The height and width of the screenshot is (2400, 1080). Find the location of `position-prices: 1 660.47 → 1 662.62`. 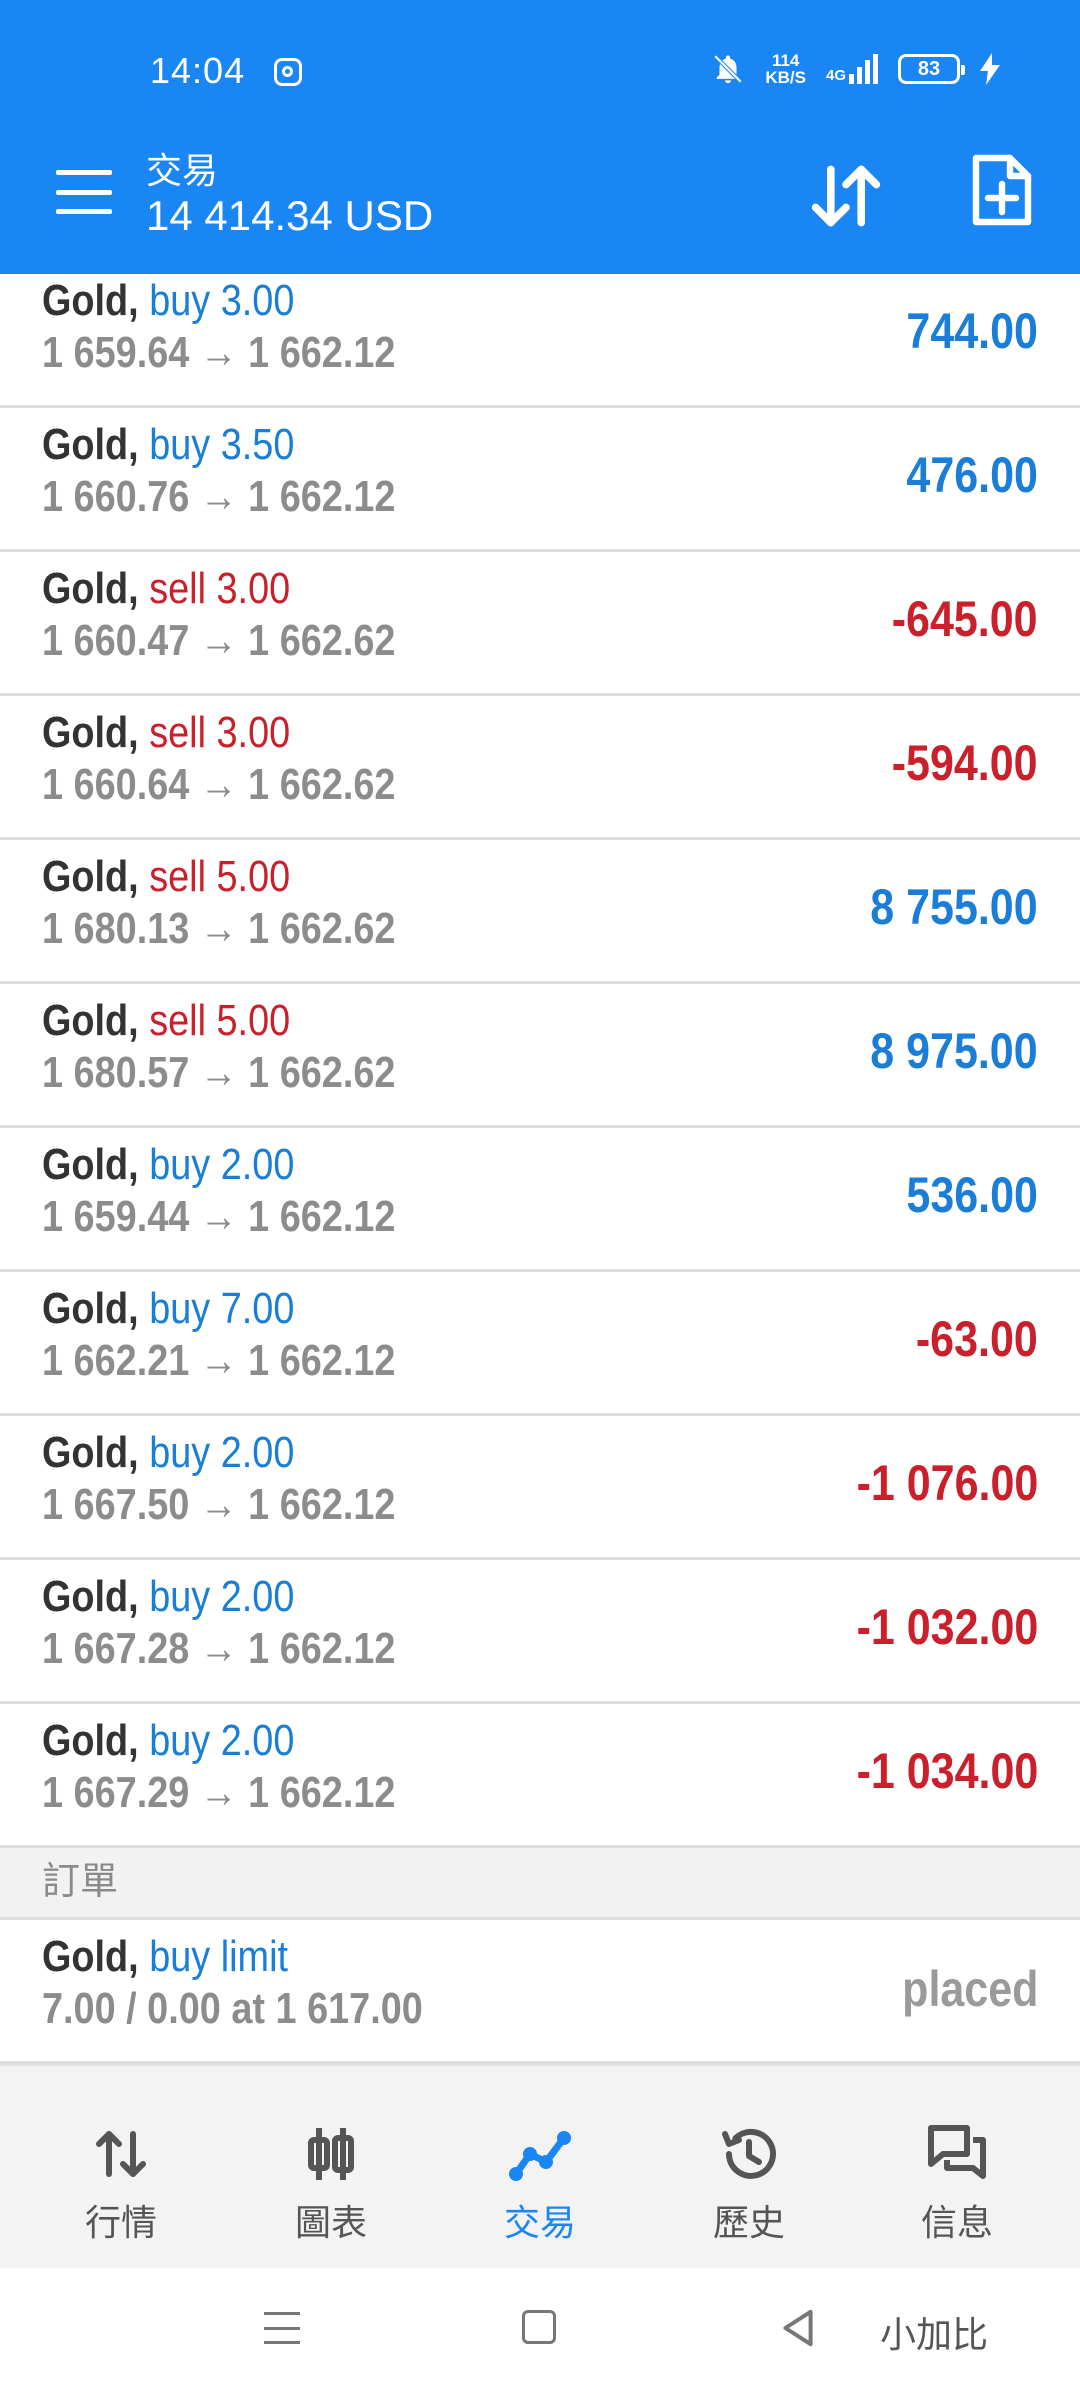

position-prices: 1 660.47 → 1 662.62 is located at coordinates (219, 640).